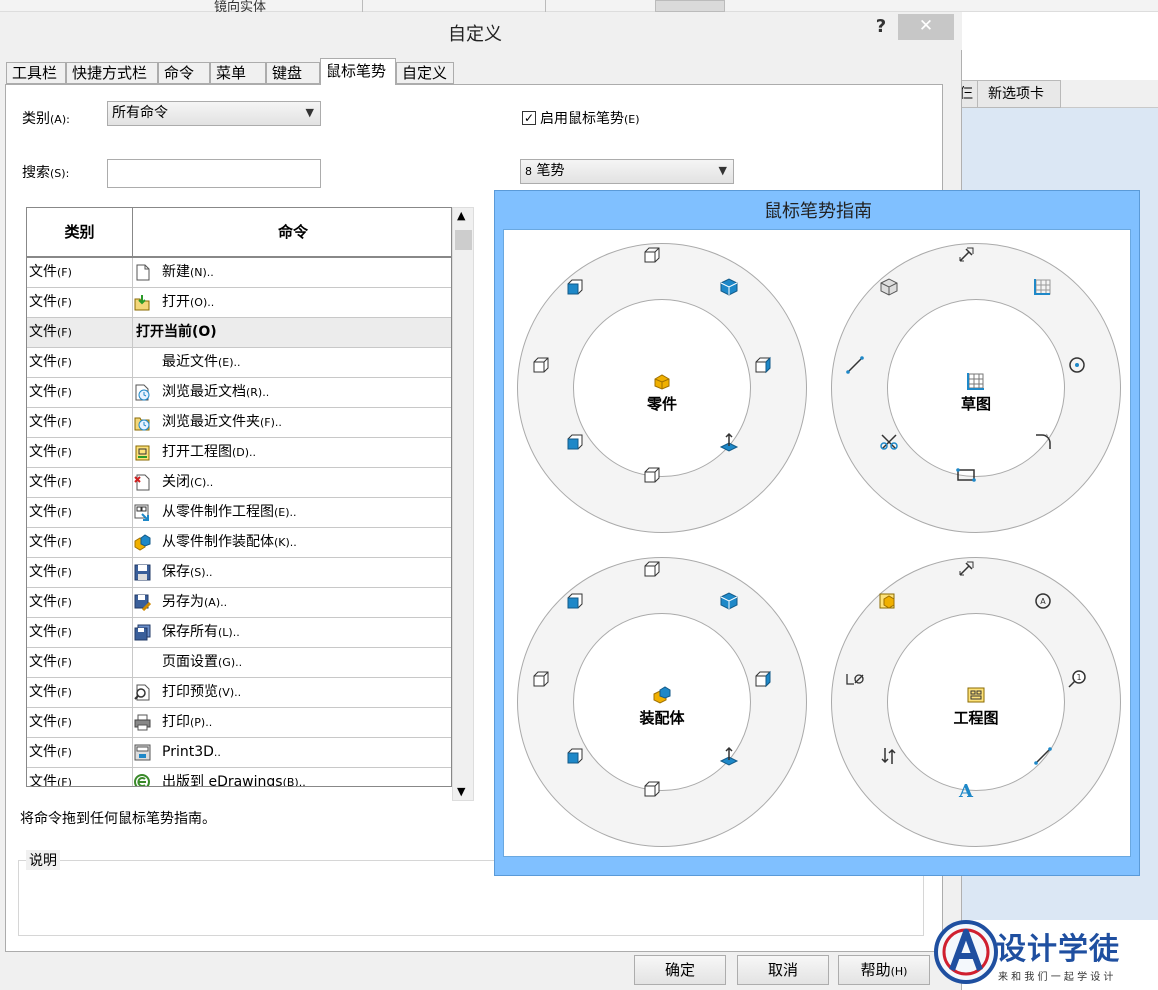 Image resolution: width=1158 pixels, height=990 pixels. Describe the element at coordinates (292, 777) in the screenshot. I see `row-command: 出版到 eDrawings(B)..` at that location.